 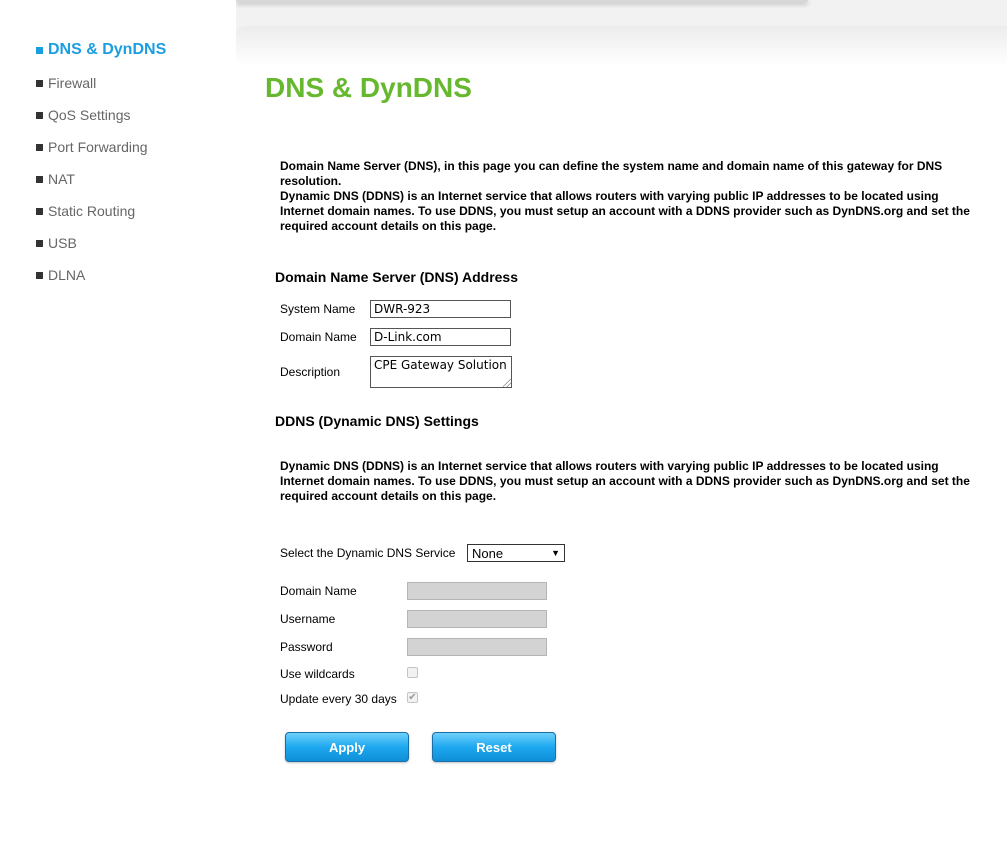 I want to click on checkmark-icon: ✔, so click(x=412, y=697).